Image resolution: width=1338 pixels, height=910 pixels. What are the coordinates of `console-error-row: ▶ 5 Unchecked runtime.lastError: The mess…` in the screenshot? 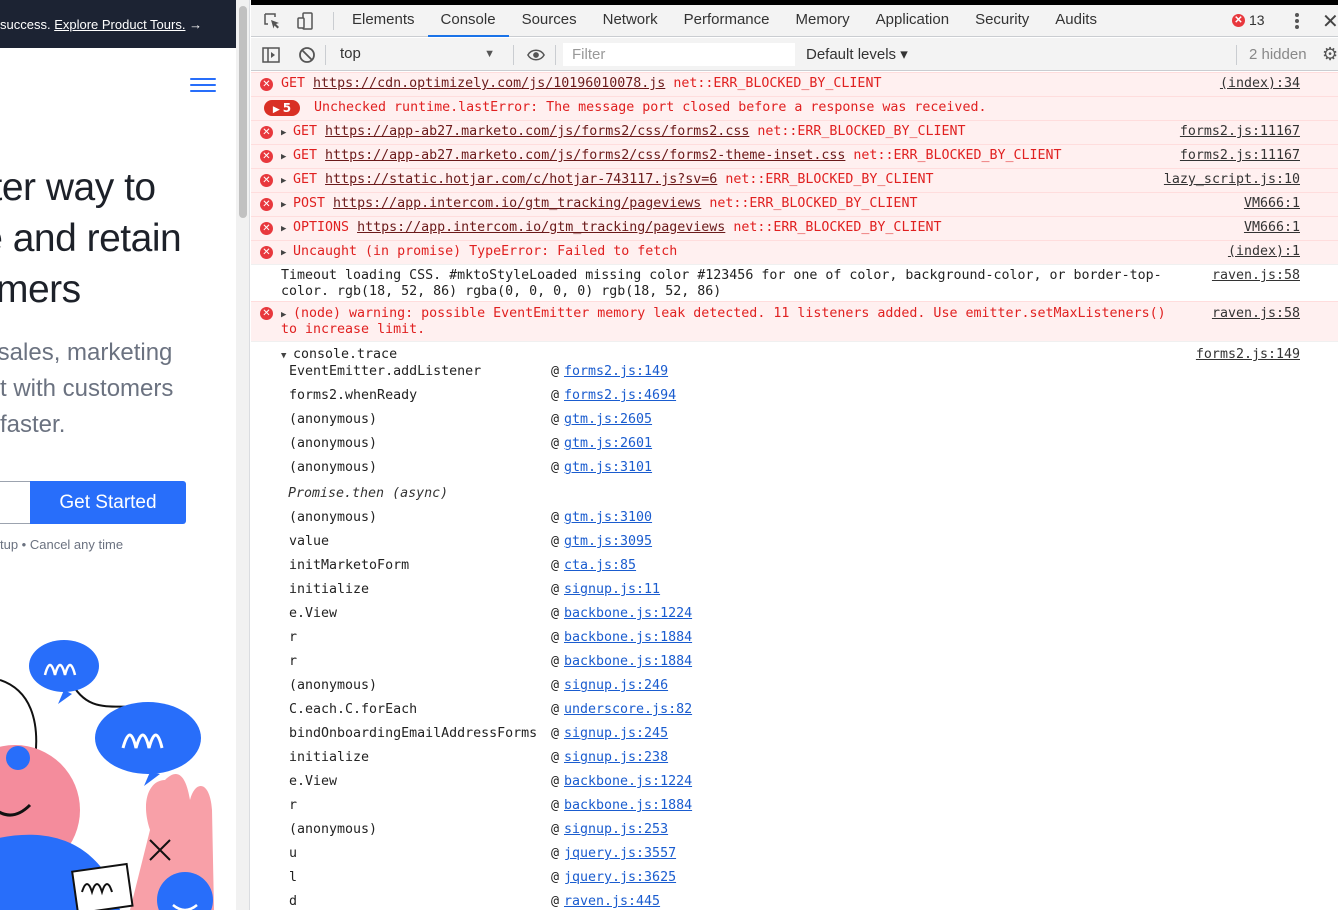 It's located at (794, 108).